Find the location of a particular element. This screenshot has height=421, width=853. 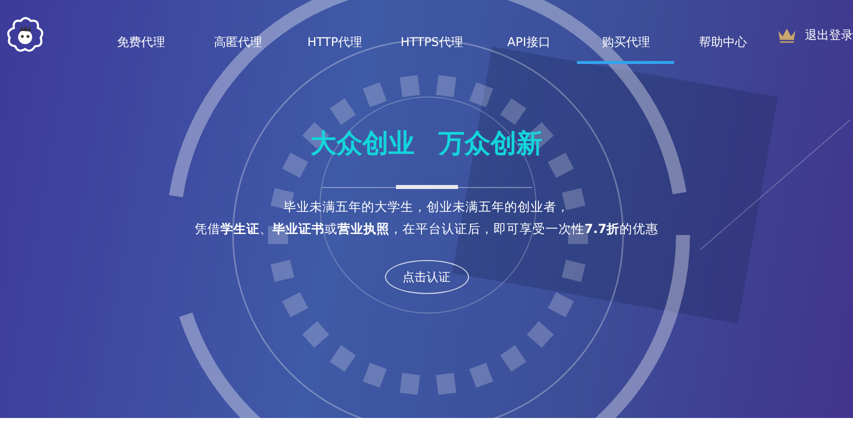

hero-description: 毕业未满五年的大学生，创业未满五年的创业者， is located at coordinates (426, 207).